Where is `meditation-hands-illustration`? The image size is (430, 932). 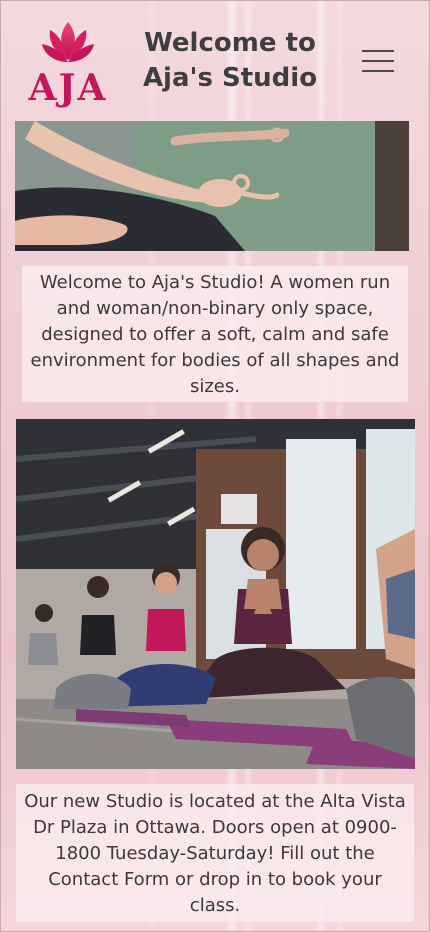 meditation-hands-illustration is located at coordinates (212, 186).